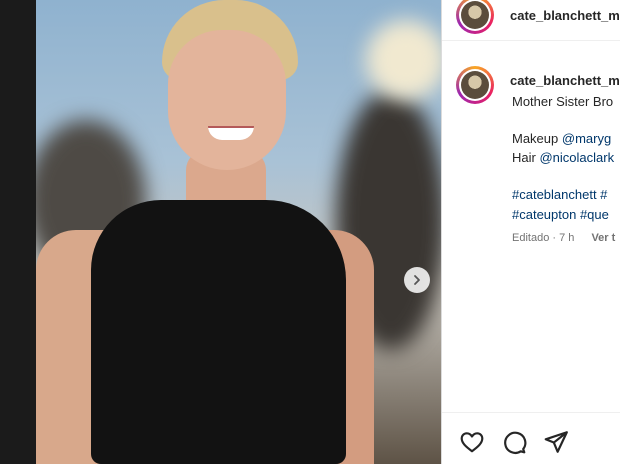 Image resolution: width=620 pixels, height=465 pixels. I want to click on send-icon, so click(556, 442).